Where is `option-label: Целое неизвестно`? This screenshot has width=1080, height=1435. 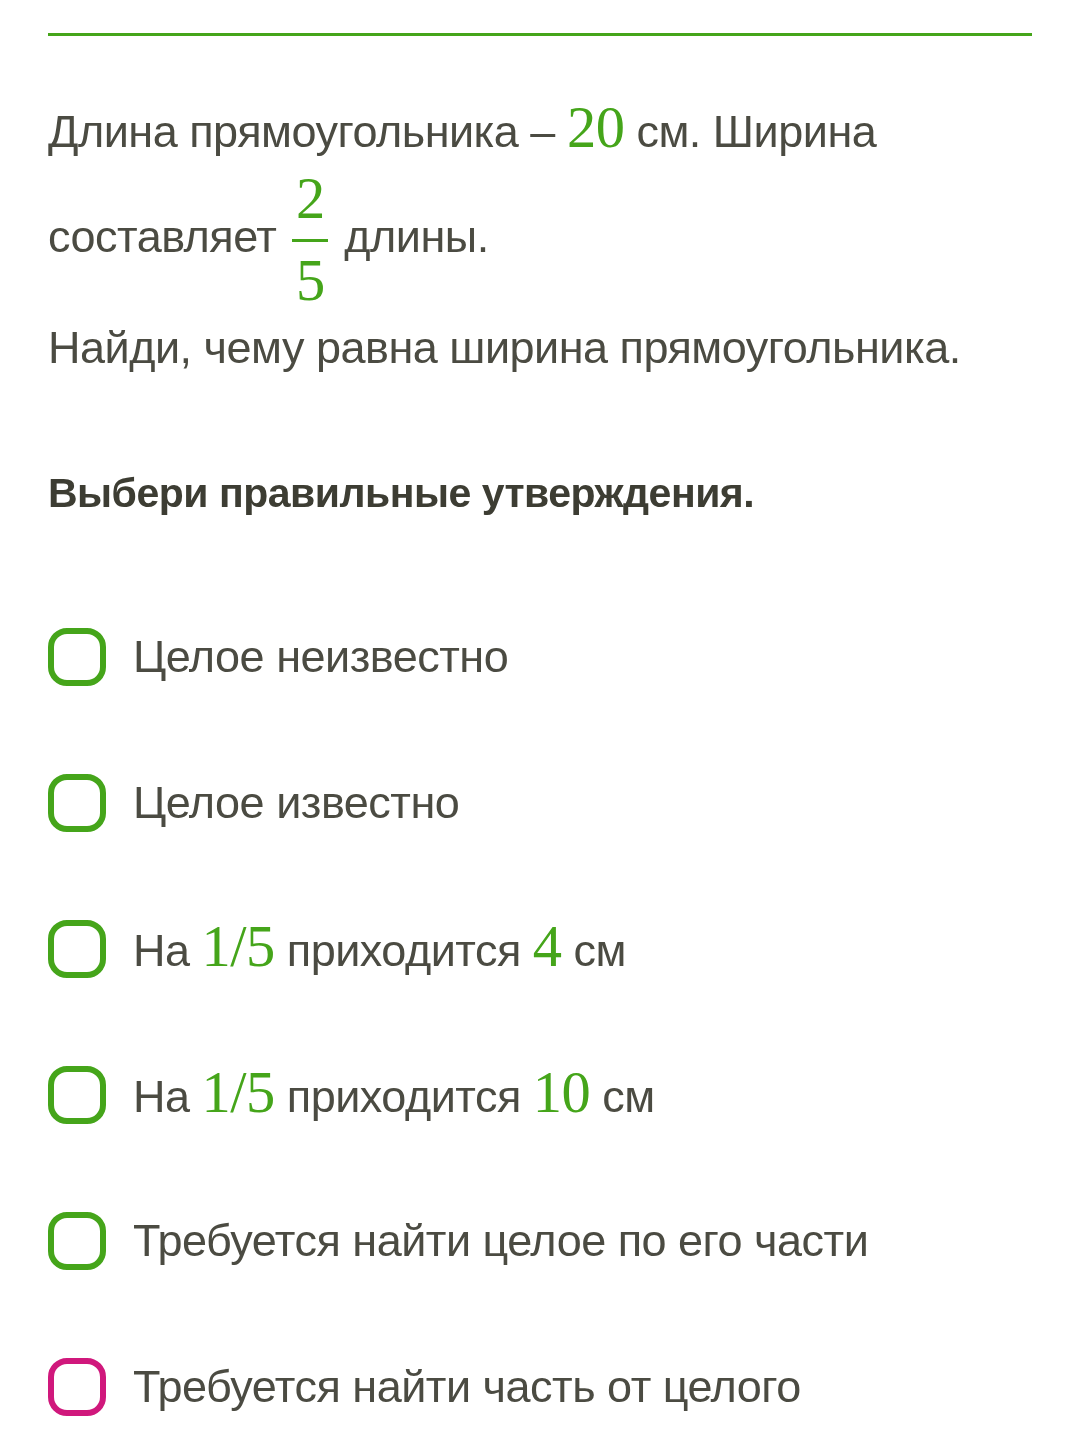 option-label: Целое неизвестно is located at coordinates (321, 657).